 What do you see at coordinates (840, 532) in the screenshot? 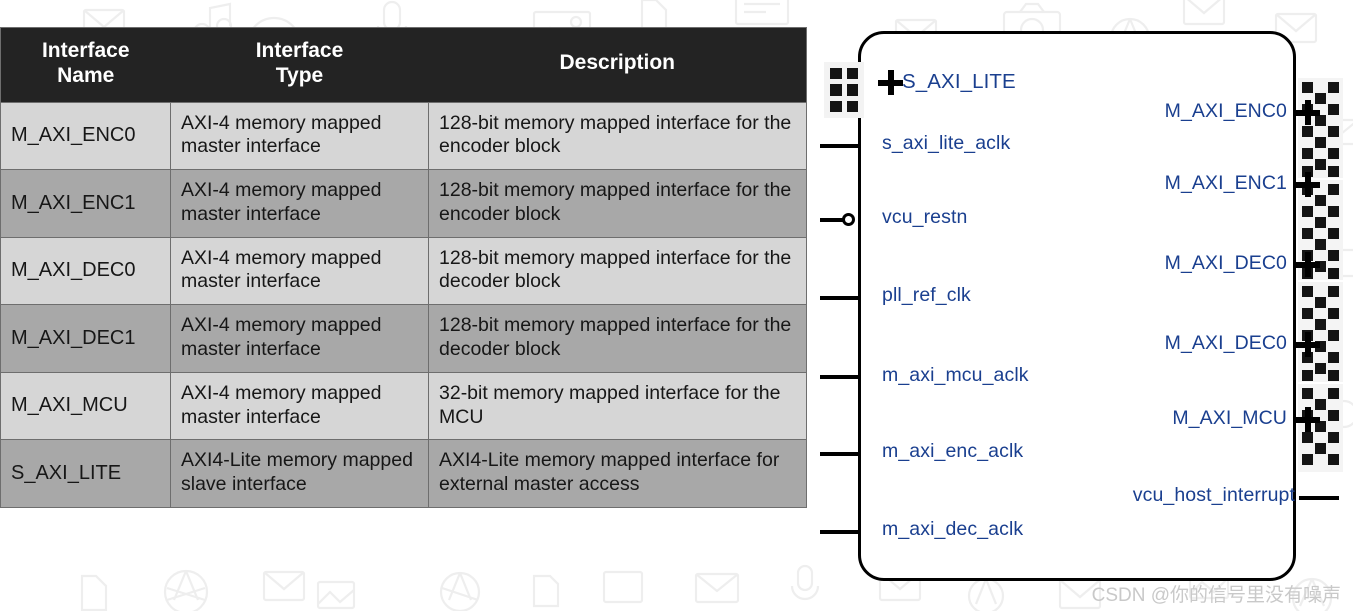
I see `pin-stub-m-axi-dec-aclk` at bounding box center [840, 532].